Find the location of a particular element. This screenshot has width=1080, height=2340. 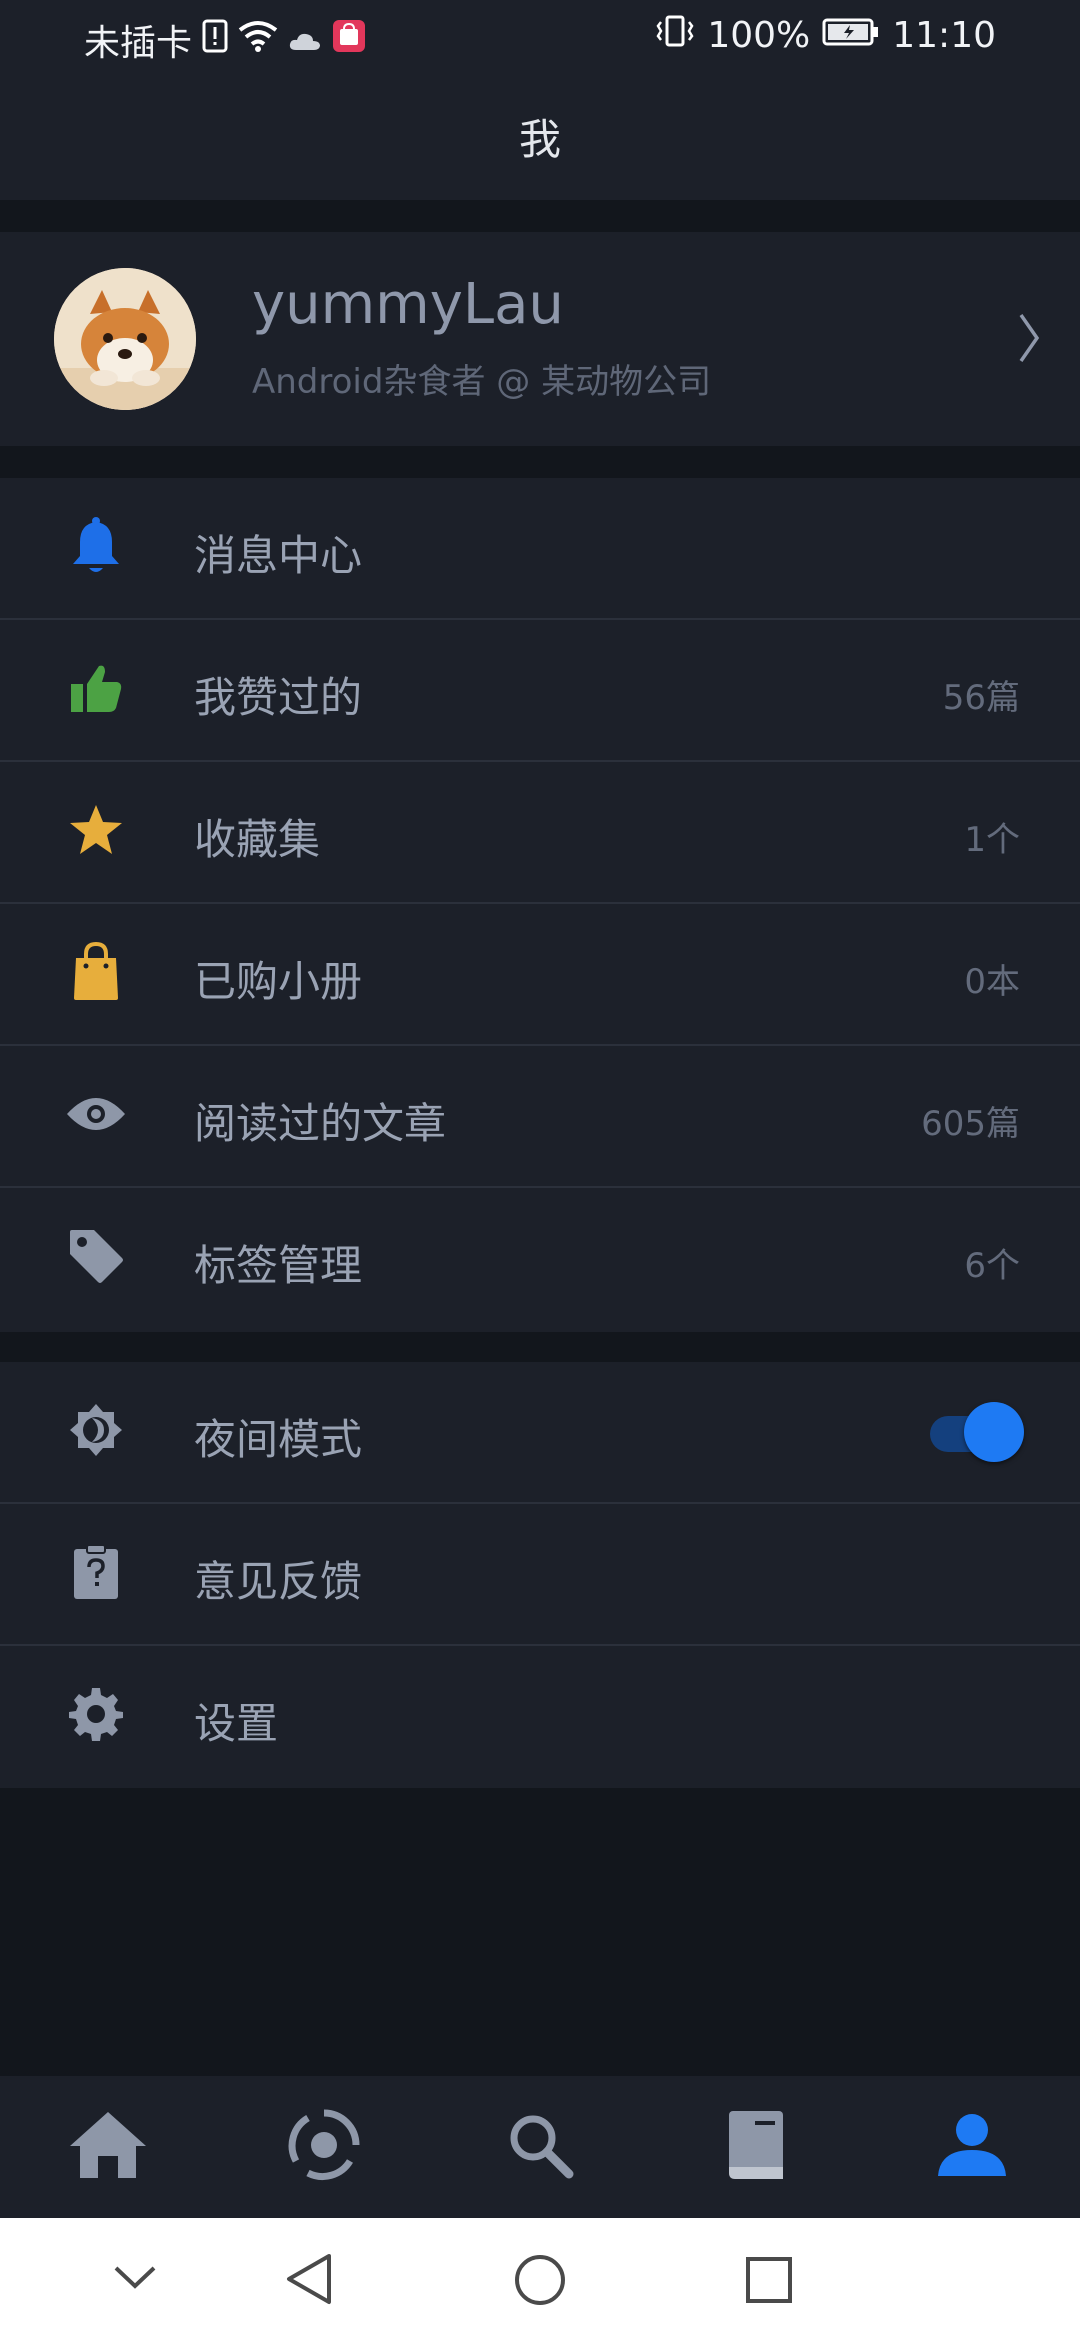

battery-percent: 100% is located at coordinates (759, 35).